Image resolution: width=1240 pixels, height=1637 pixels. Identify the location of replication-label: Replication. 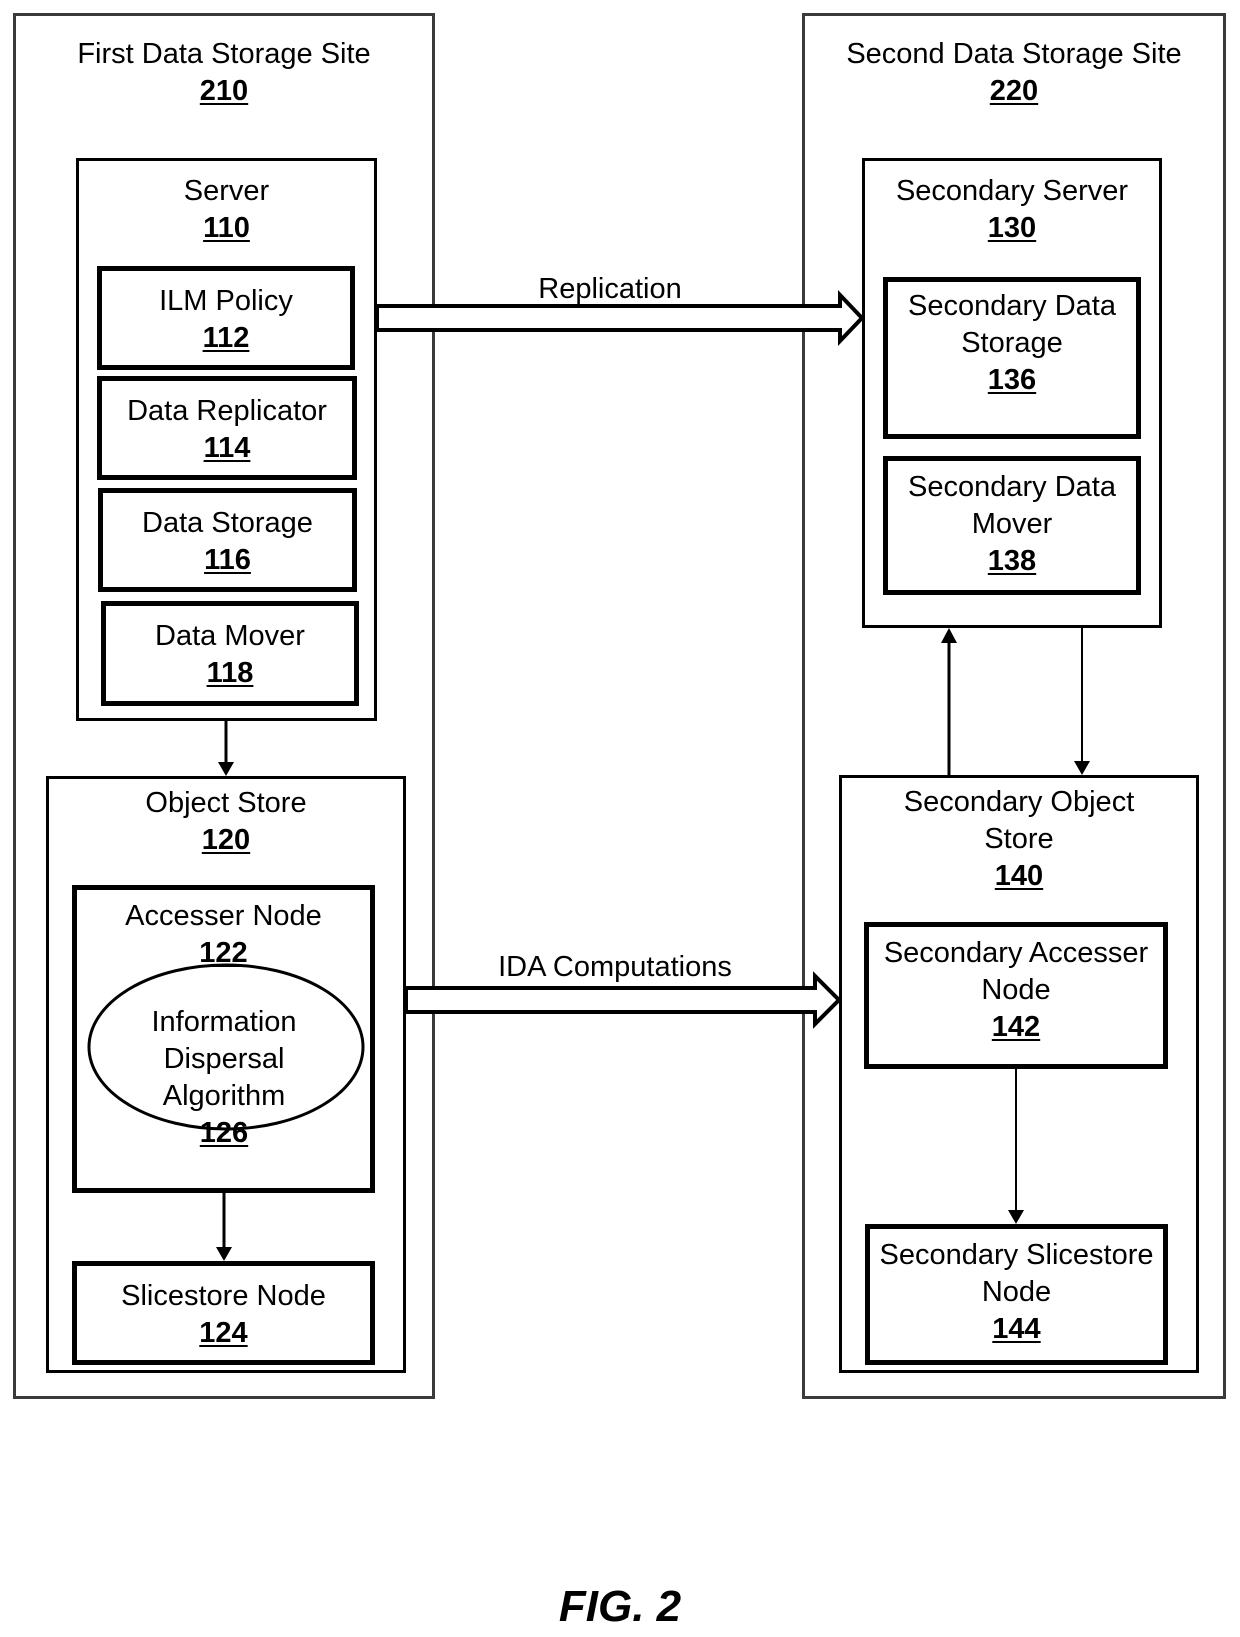
(610, 289).